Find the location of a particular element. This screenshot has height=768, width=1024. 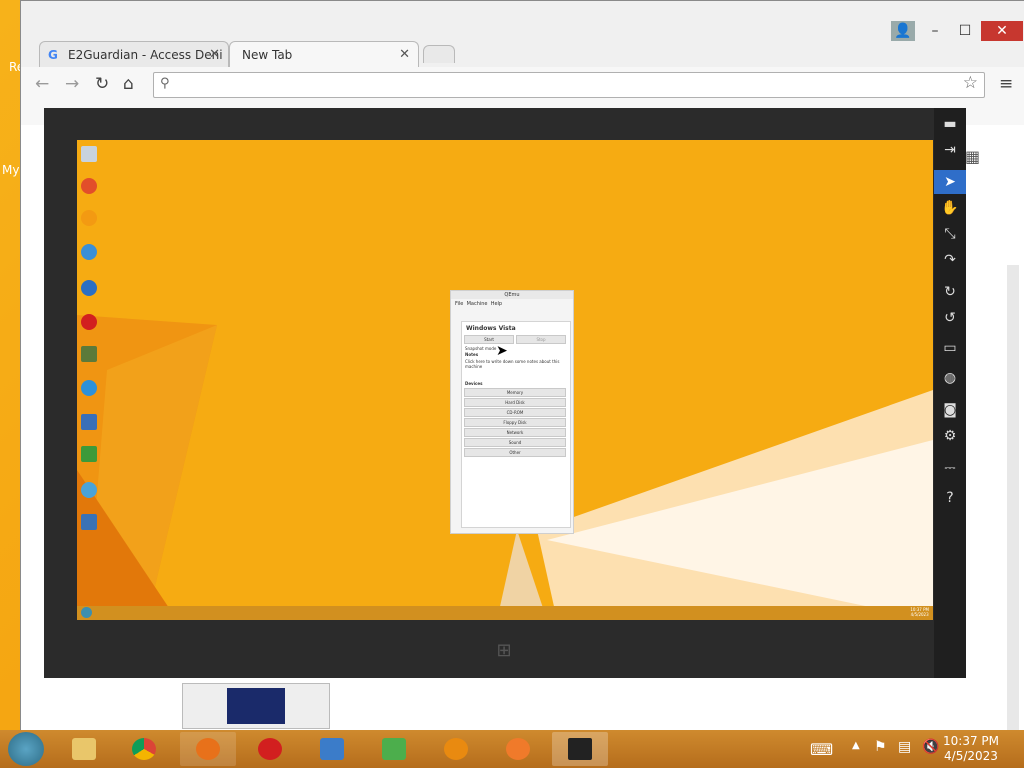

reload-icon: ↻ is located at coordinates (102, 84).